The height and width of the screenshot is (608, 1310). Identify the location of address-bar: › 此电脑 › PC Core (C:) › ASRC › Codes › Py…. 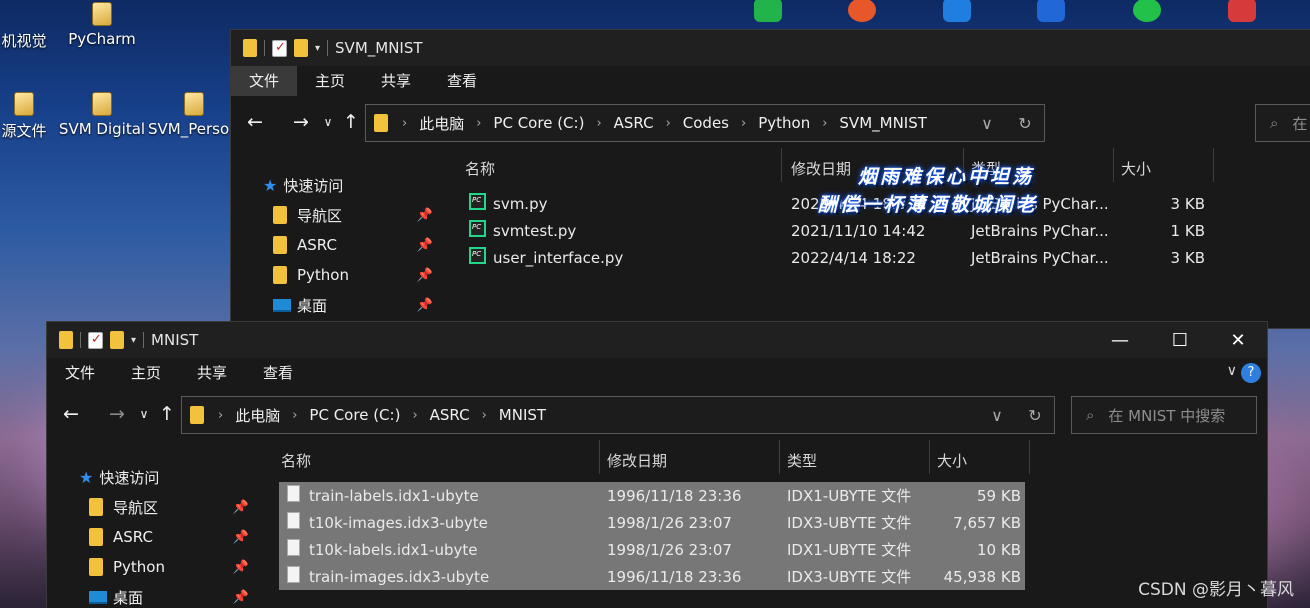
(705, 123).